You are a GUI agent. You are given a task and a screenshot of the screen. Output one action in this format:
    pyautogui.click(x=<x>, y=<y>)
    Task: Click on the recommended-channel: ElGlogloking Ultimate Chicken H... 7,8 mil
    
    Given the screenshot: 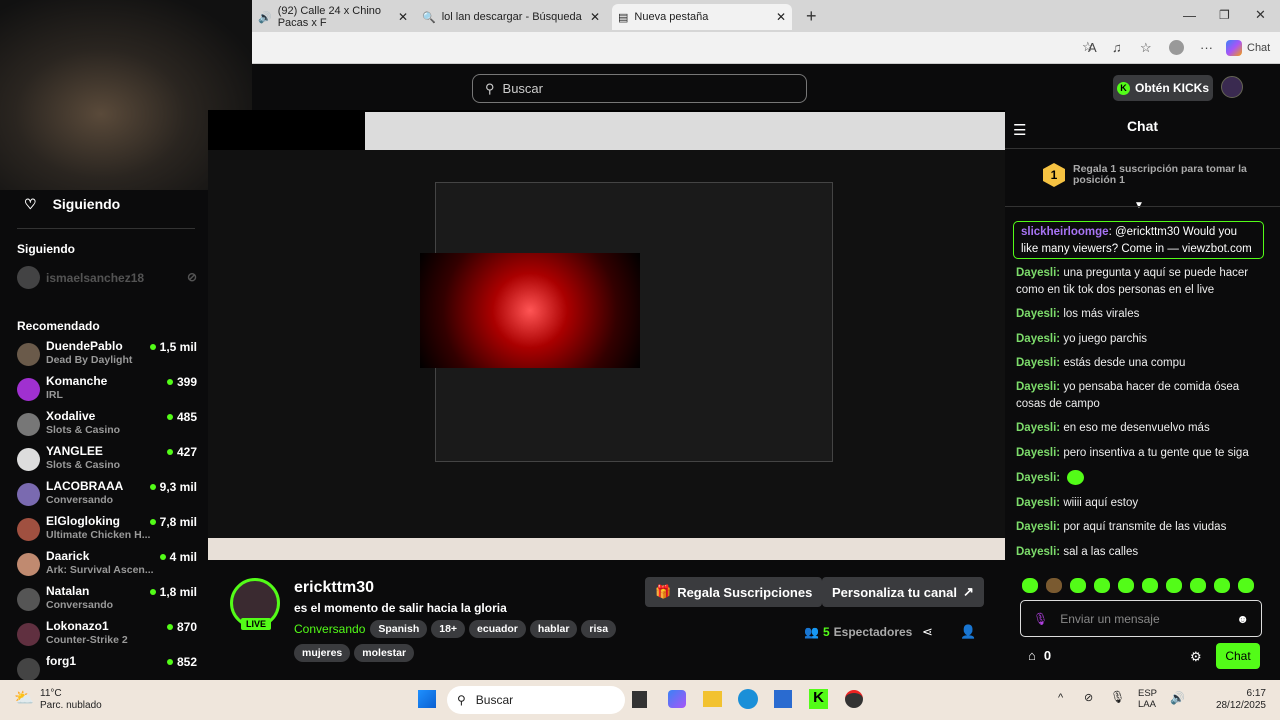 What is the action you would take?
    pyautogui.click(x=106, y=531)
    